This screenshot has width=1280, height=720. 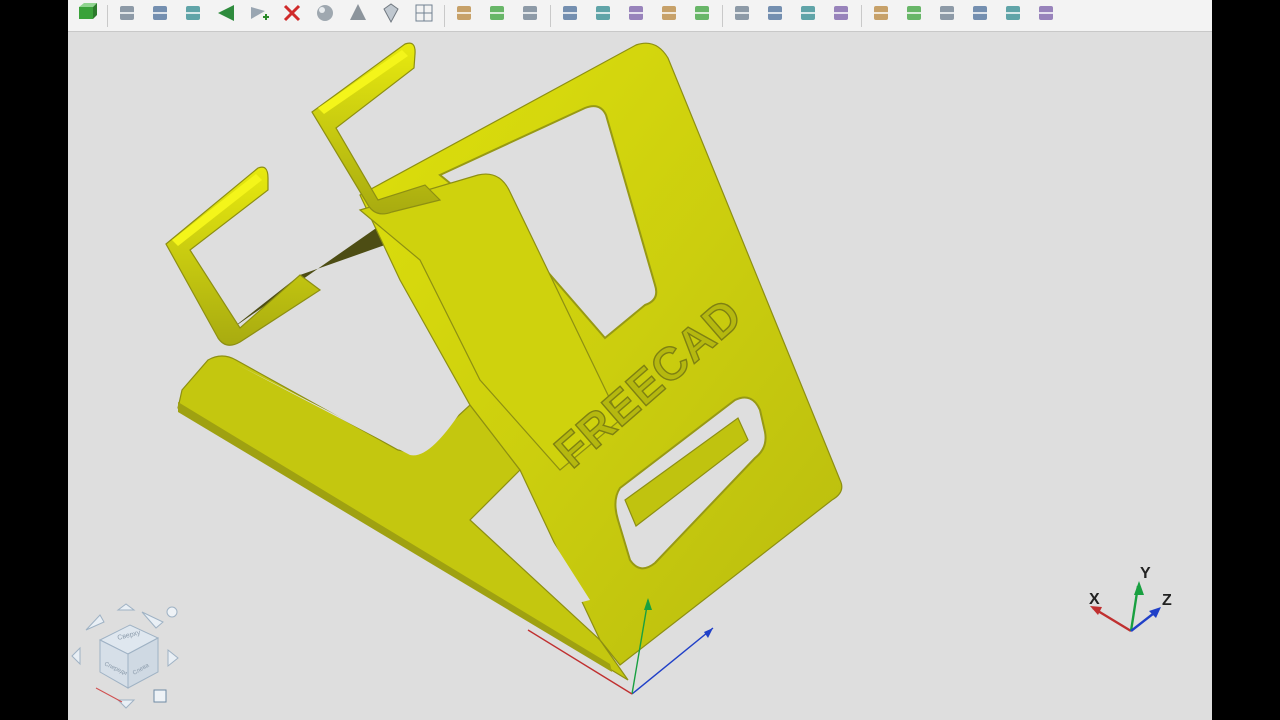 I want to click on sweep-icon, so click(x=702, y=15).